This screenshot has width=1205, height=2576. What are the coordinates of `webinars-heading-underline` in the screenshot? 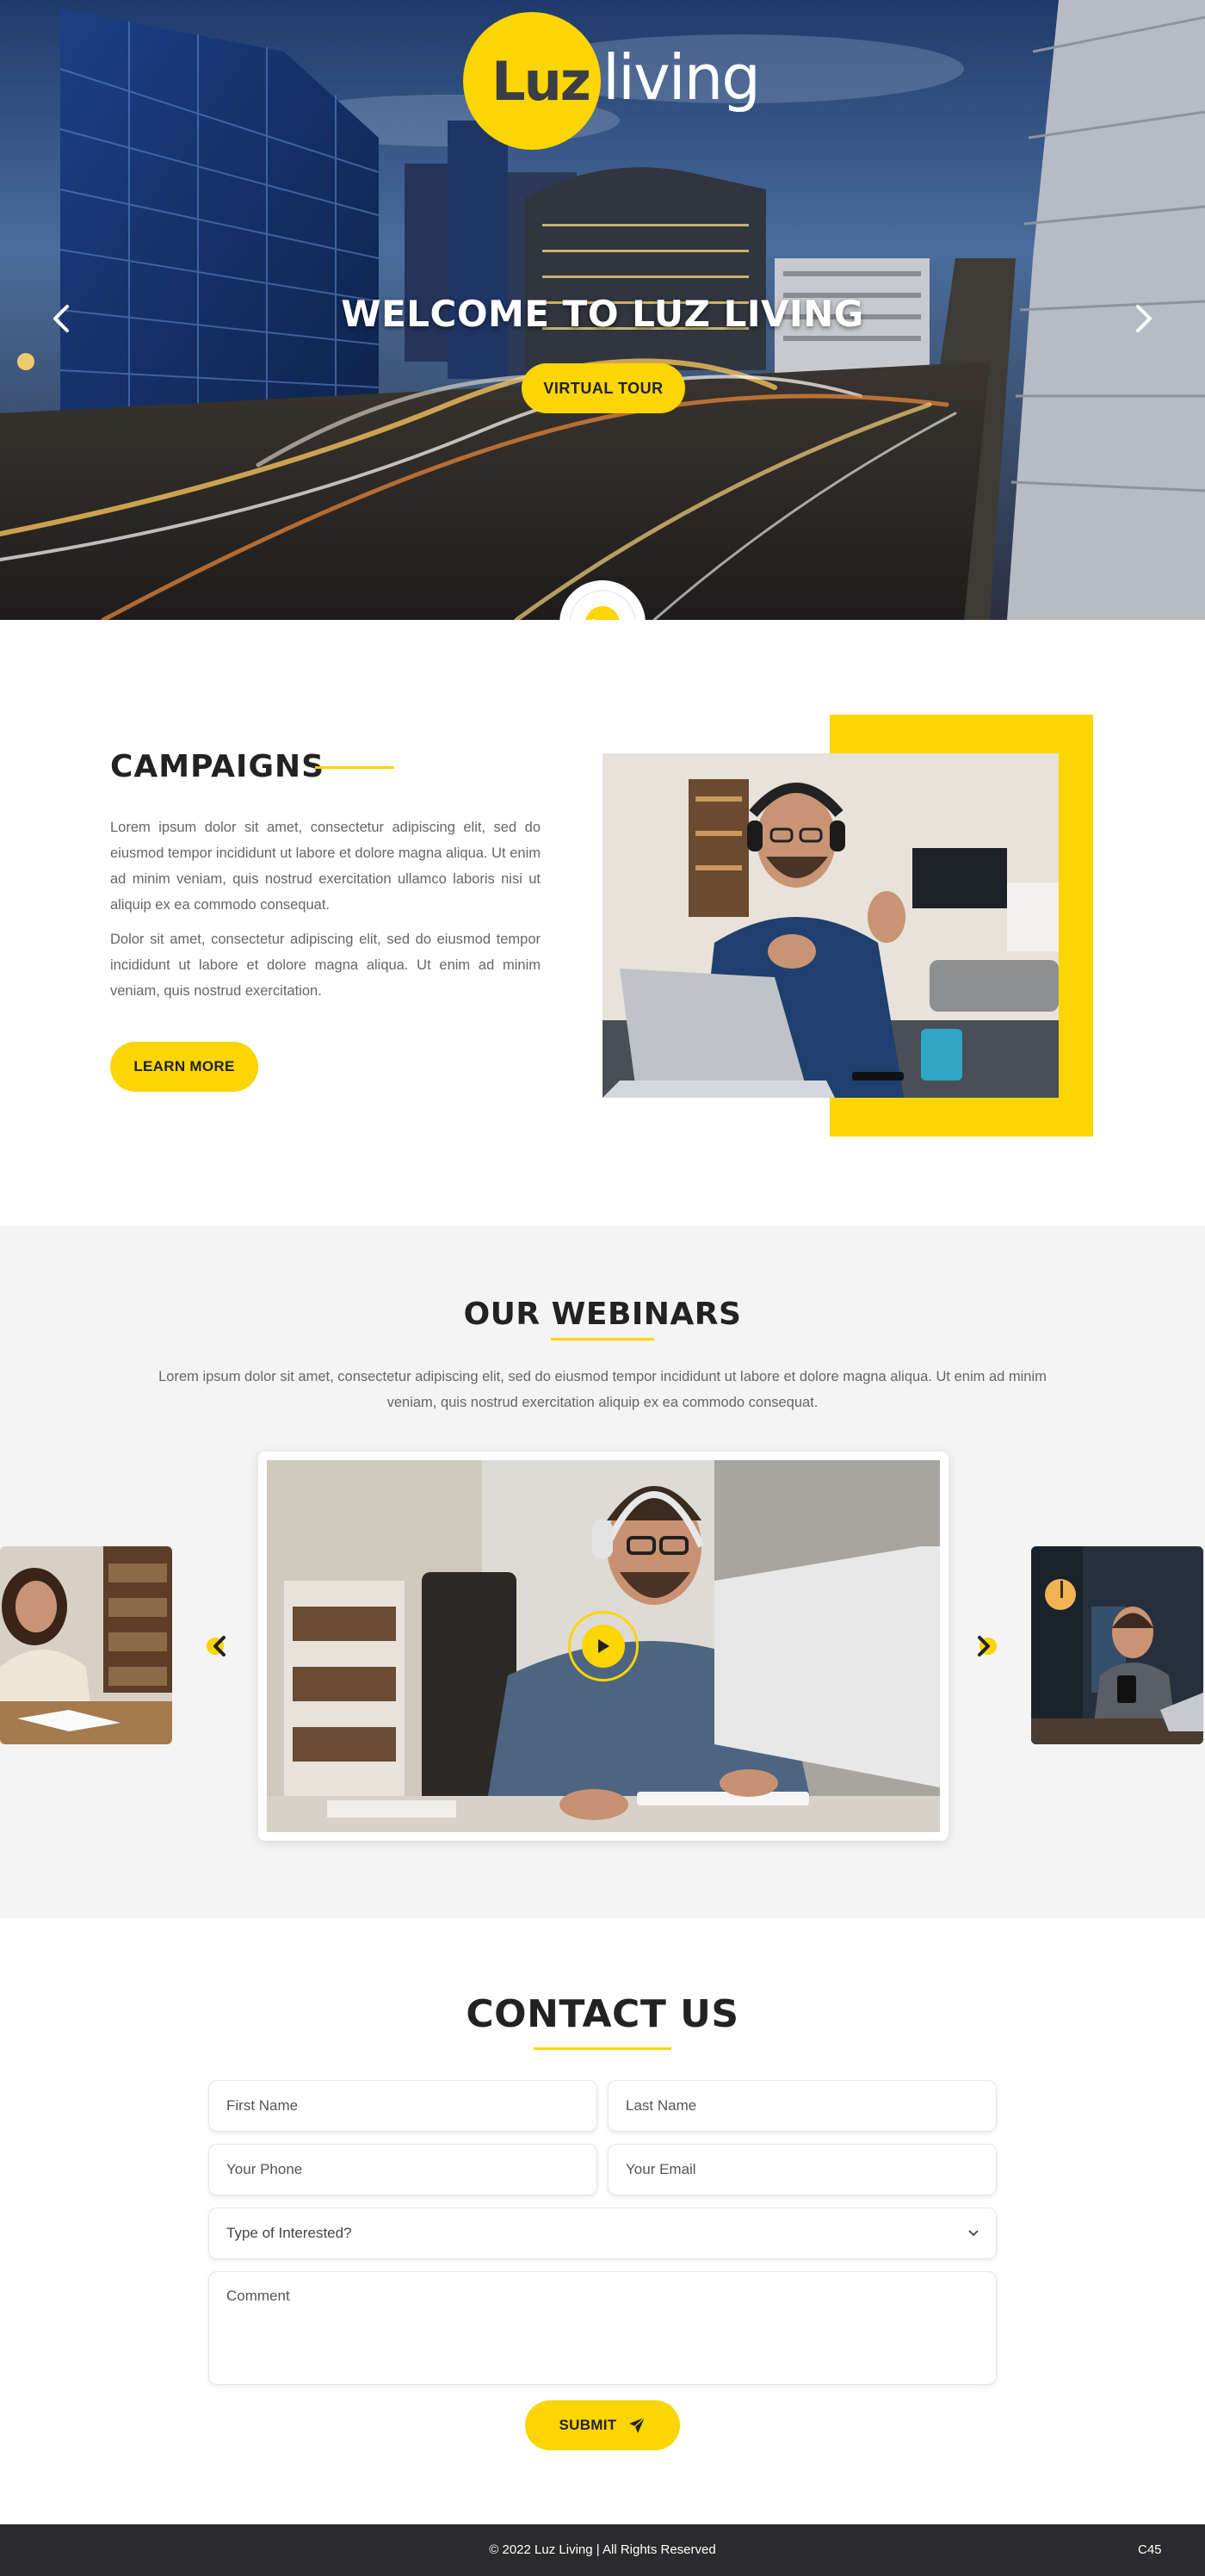 It's located at (602, 1340).